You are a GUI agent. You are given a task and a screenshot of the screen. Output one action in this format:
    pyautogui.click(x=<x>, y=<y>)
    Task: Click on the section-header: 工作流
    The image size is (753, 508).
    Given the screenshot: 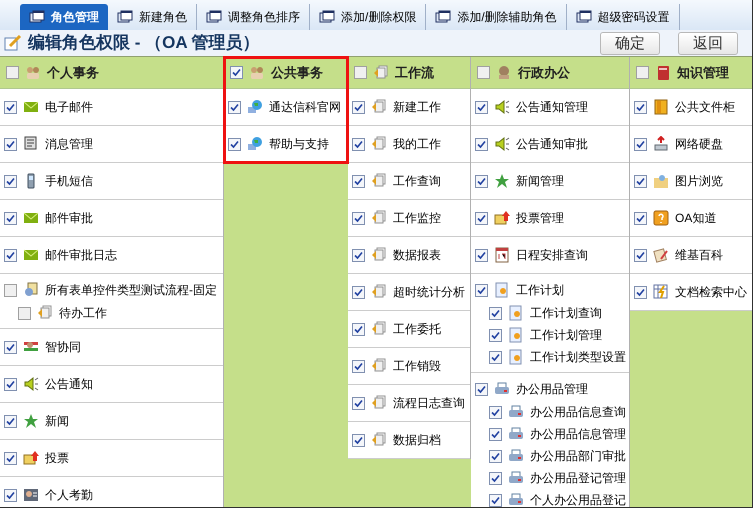 What is the action you would take?
    pyautogui.click(x=414, y=73)
    